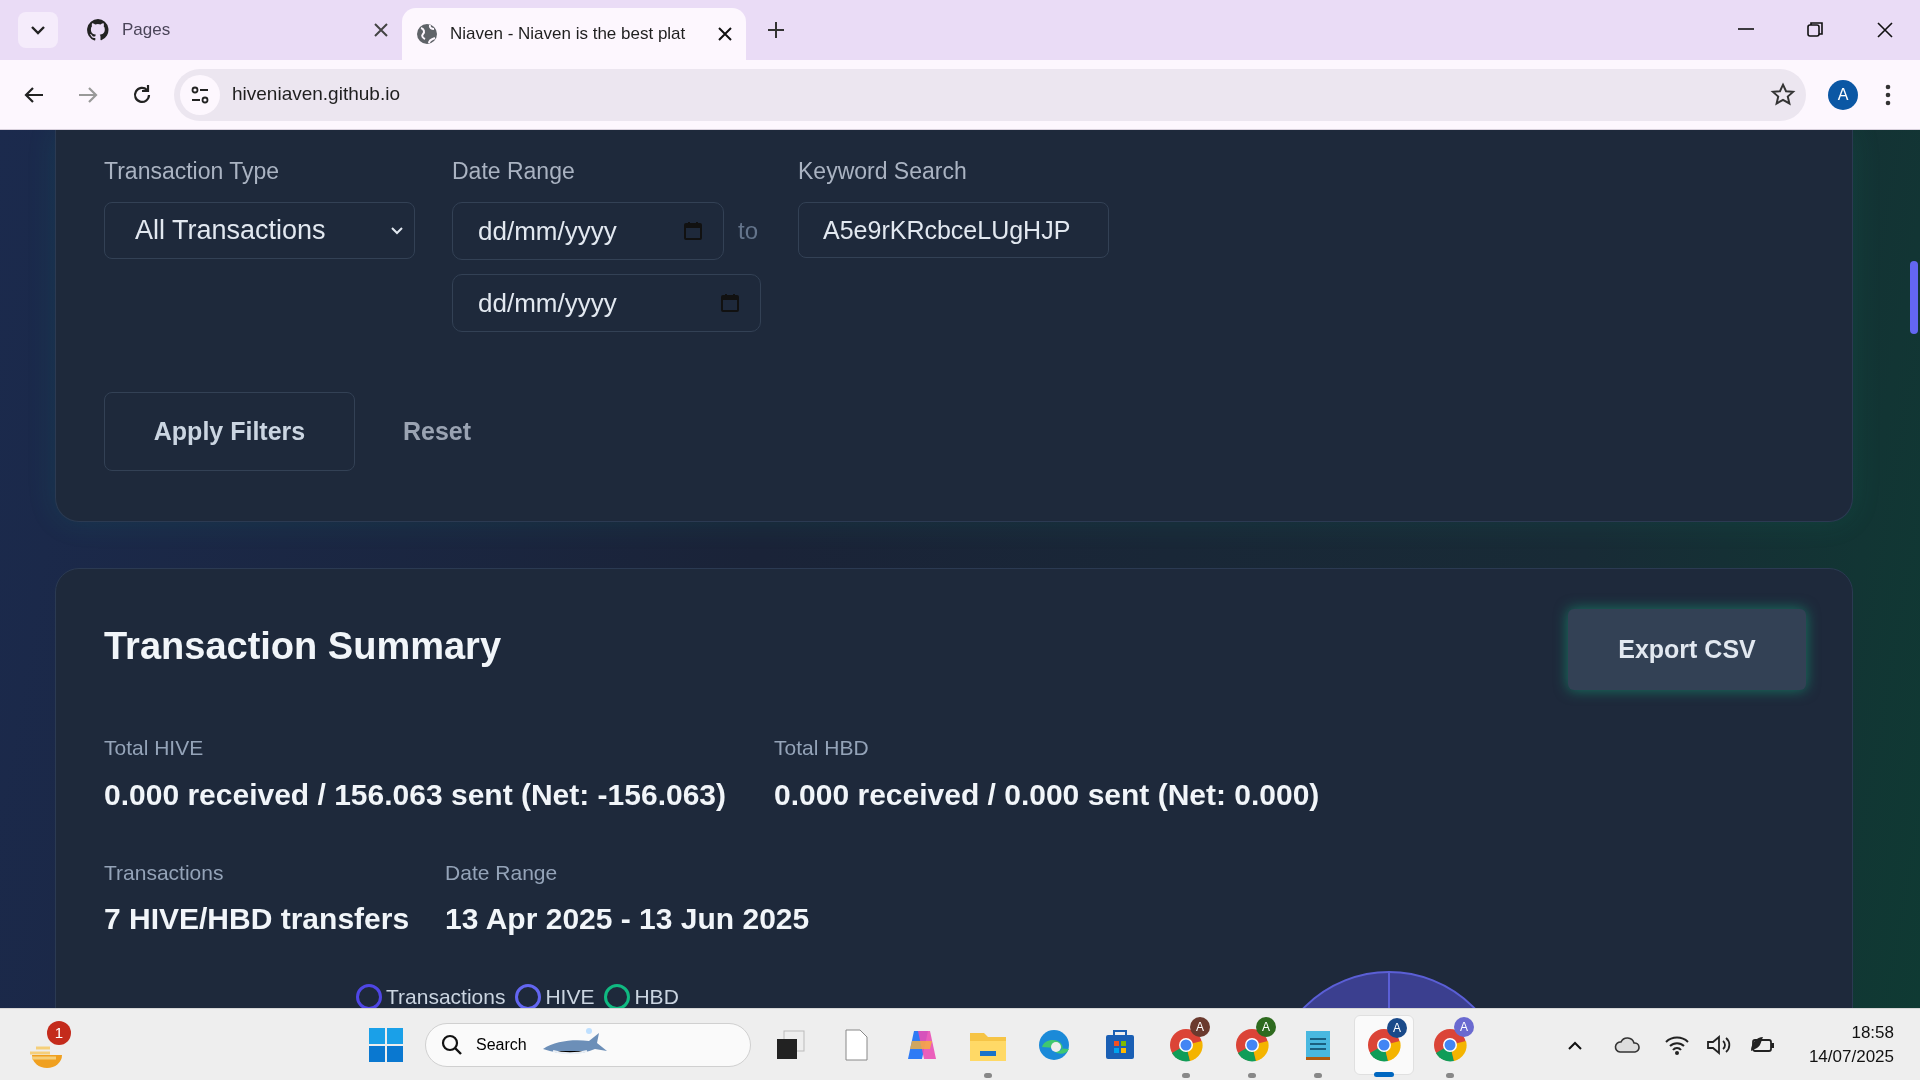  I want to click on date-separator: to, so click(748, 231).